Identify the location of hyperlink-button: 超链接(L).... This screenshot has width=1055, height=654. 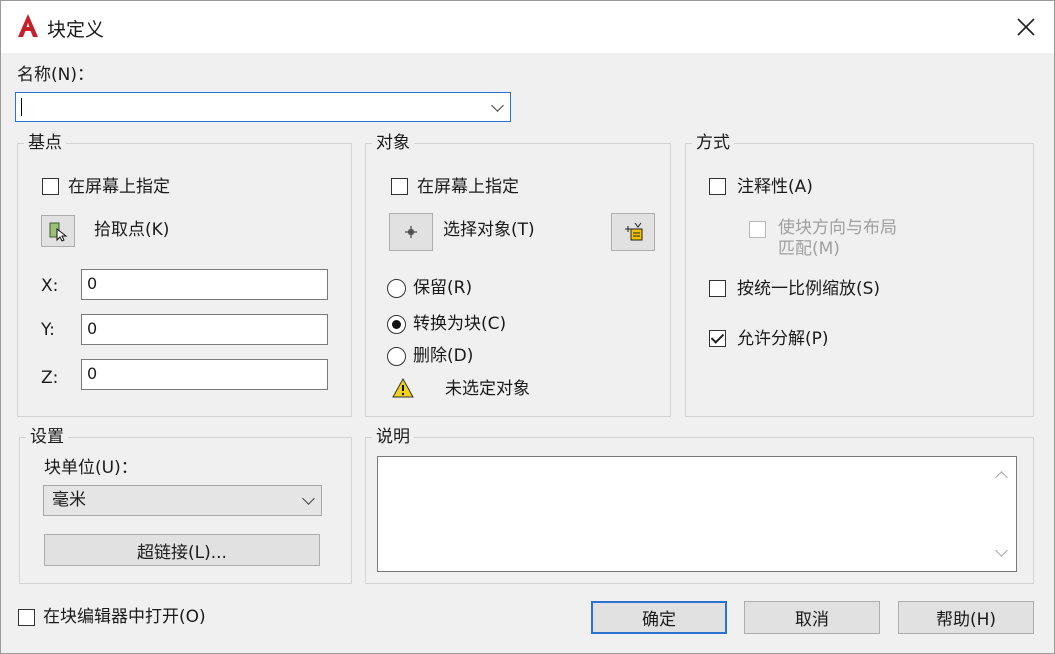
(182, 550).